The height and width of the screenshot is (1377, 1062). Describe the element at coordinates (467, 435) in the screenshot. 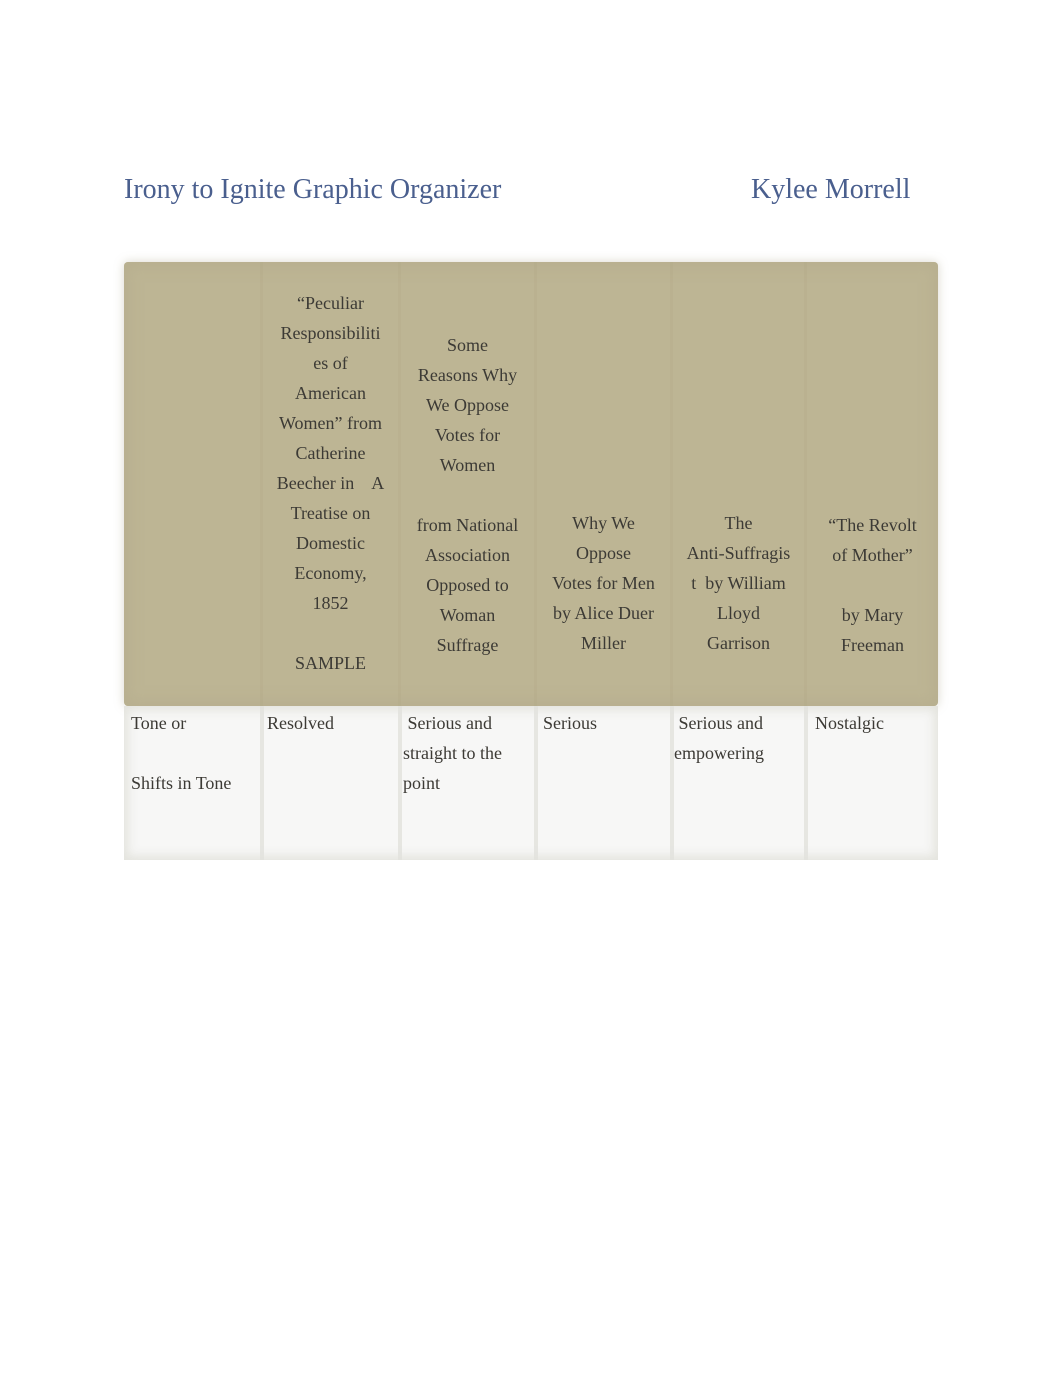

I see `header-line: Votes for` at that location.